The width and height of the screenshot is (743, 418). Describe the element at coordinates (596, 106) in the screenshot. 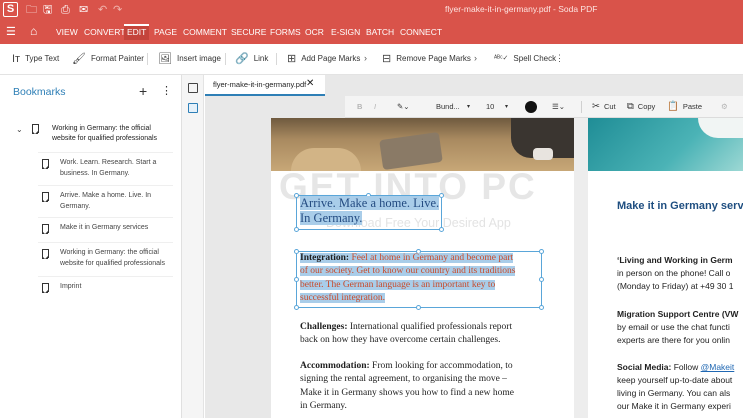

I see `scissors-icon: ✂` at that location.